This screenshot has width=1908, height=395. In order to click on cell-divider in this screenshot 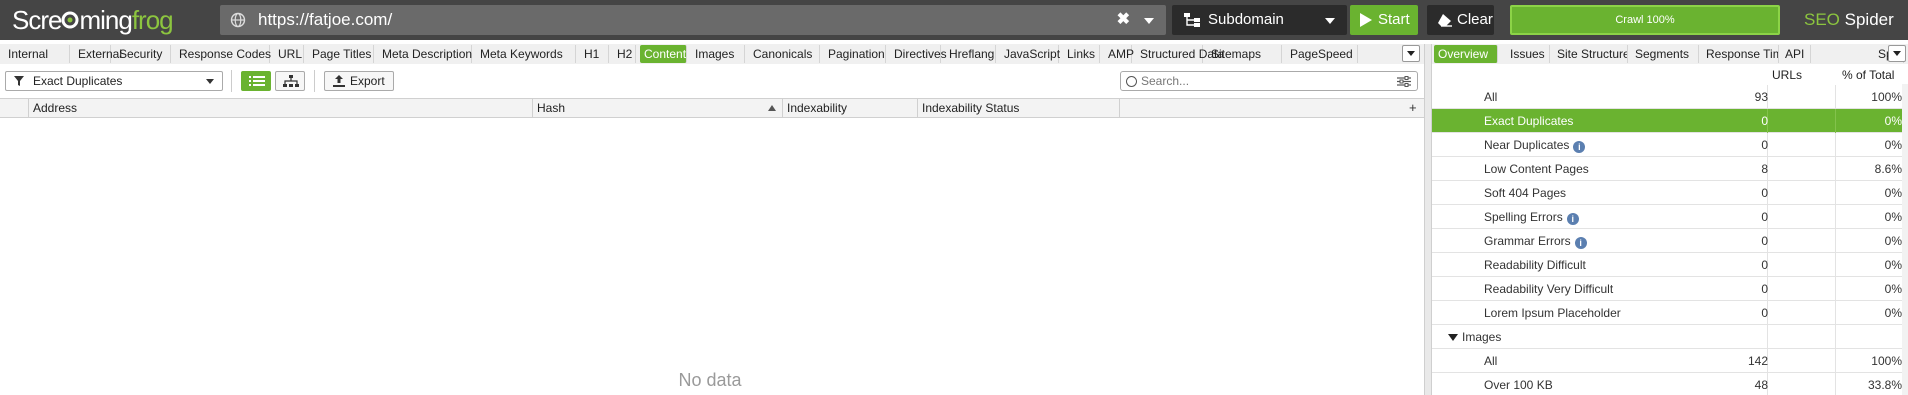, I will do `click(1835, 313)`.